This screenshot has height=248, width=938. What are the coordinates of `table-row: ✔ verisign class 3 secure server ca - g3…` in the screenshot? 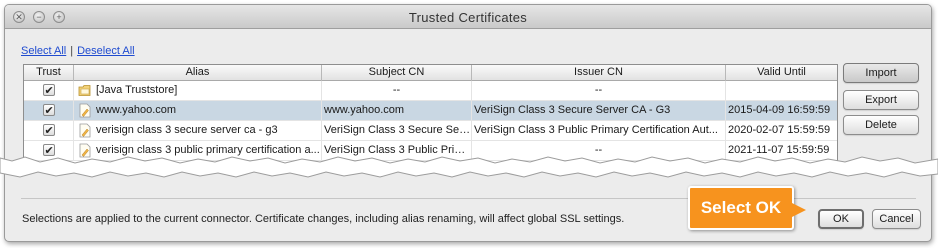 It's located at (430, 131).